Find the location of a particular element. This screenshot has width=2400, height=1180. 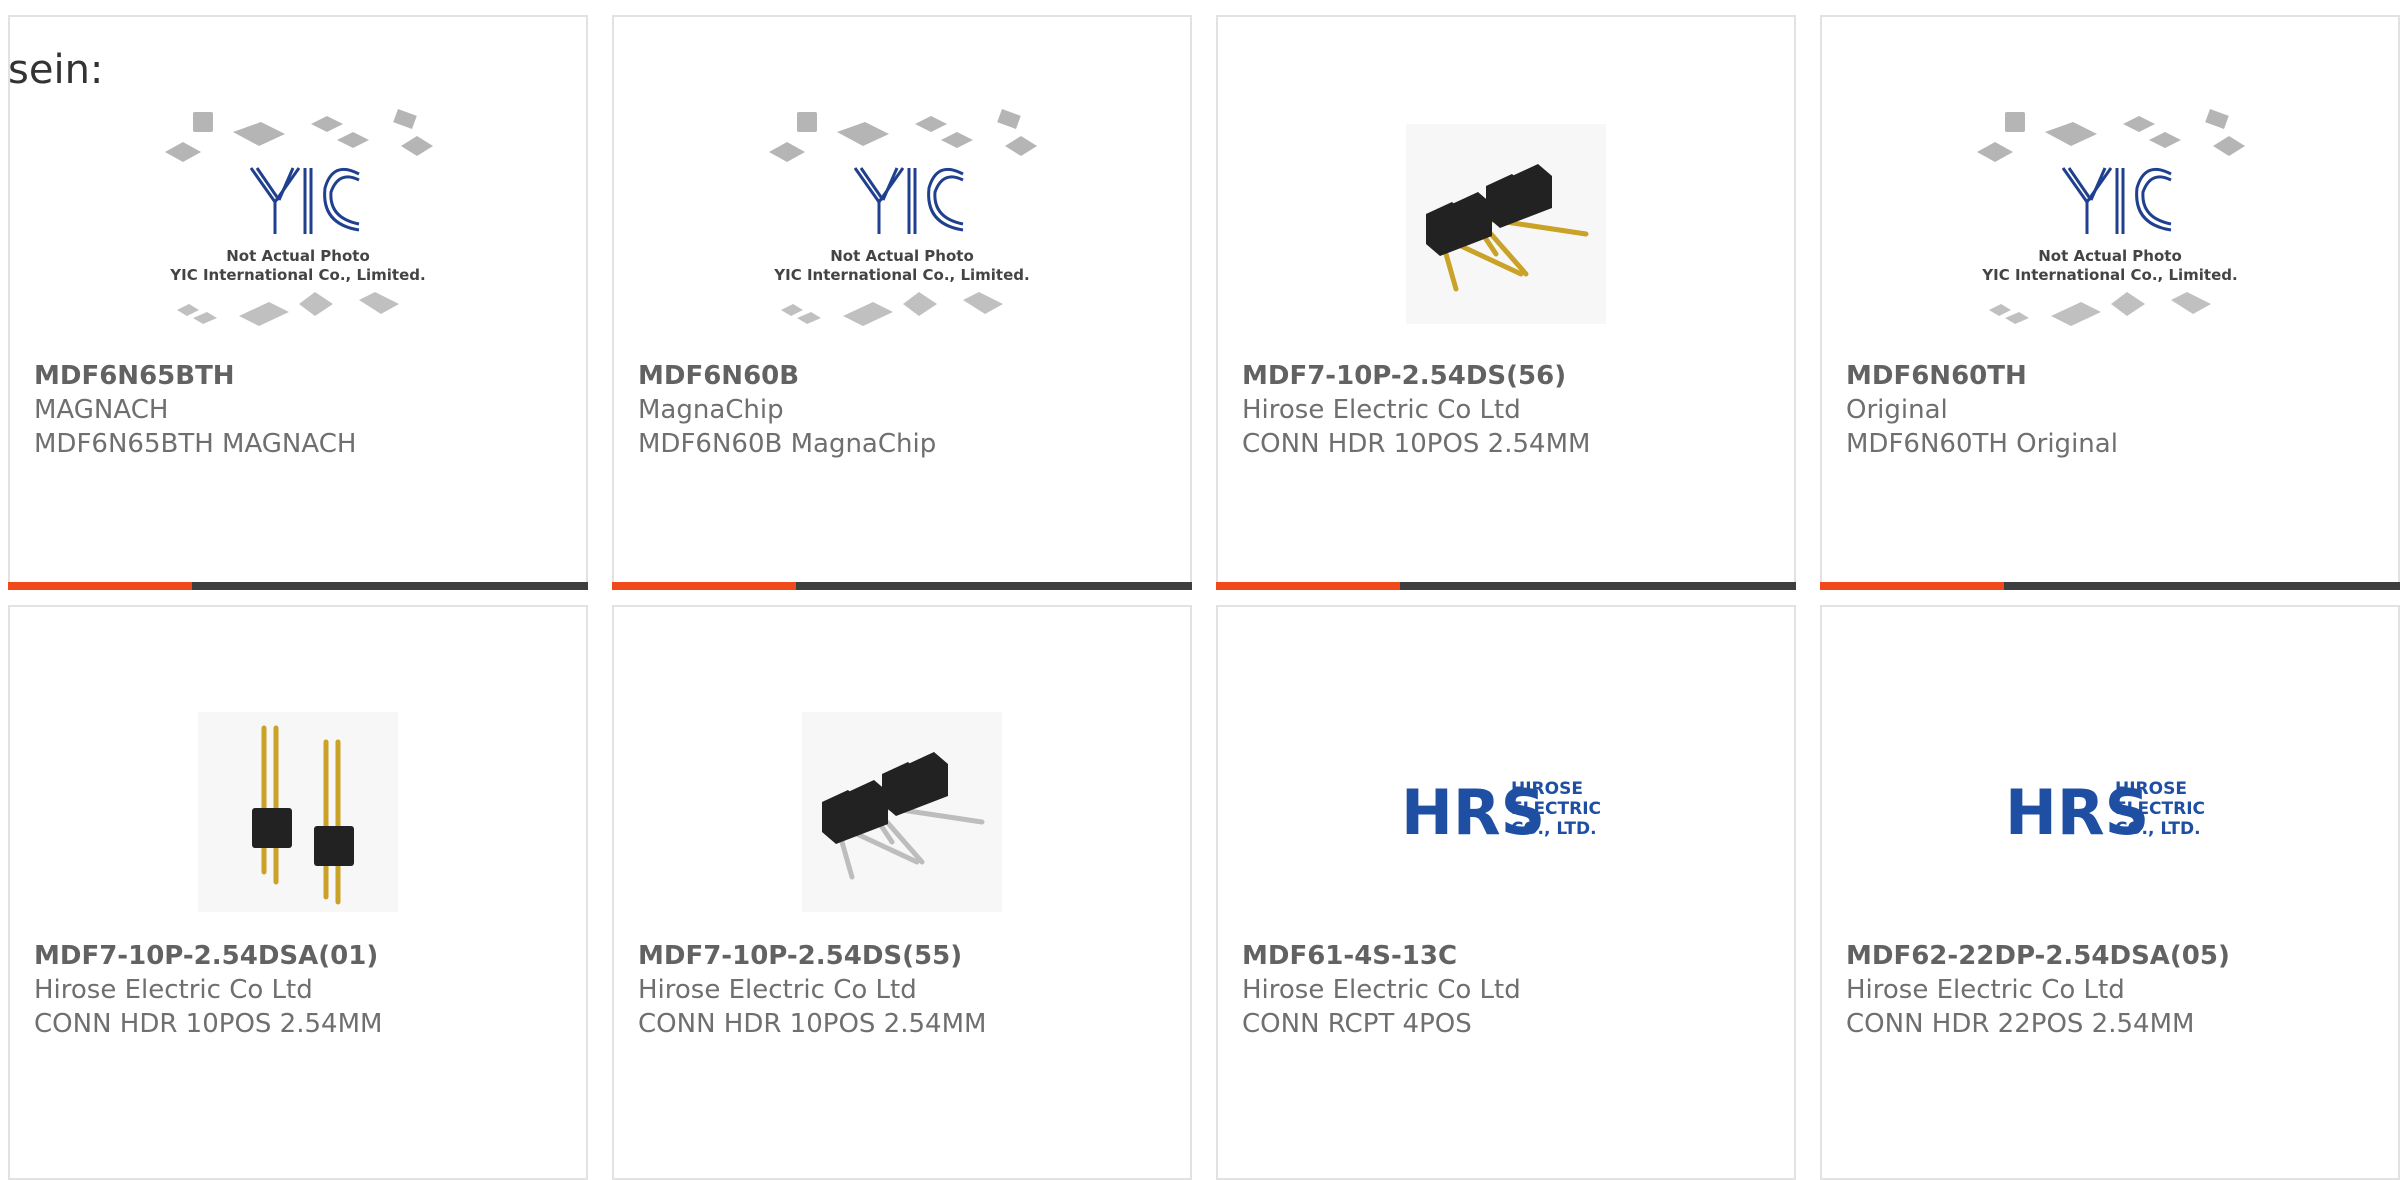

description: MDF6N60TH Original is located at coordinates (1982, 444).